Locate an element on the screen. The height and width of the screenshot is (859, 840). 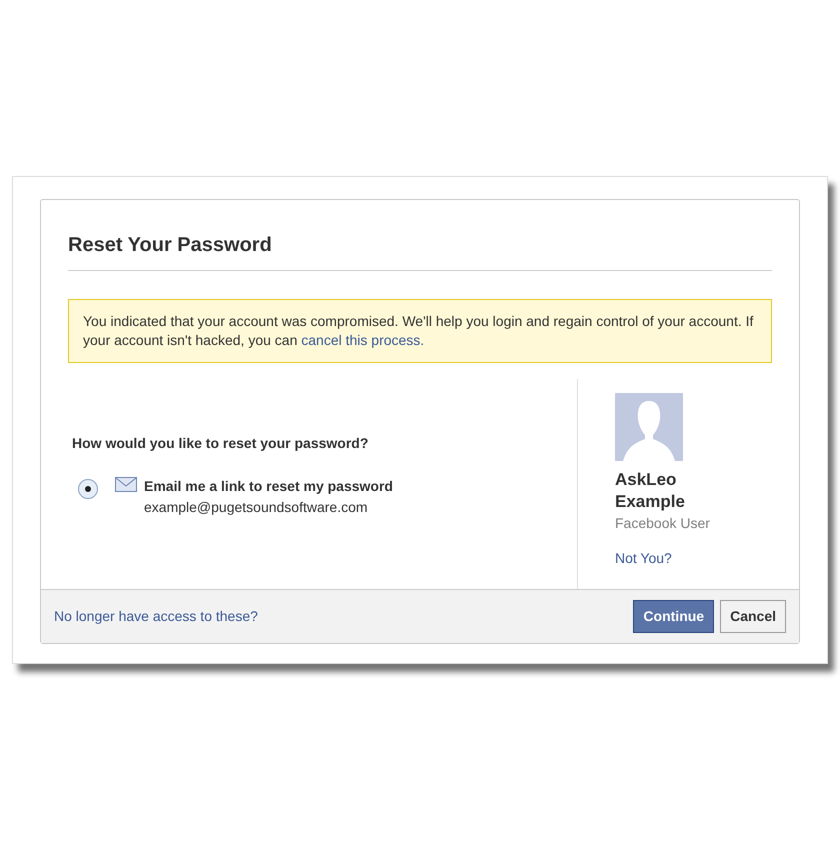
option-label: Email me a link to reset my password is located at coordinates (268, 486).